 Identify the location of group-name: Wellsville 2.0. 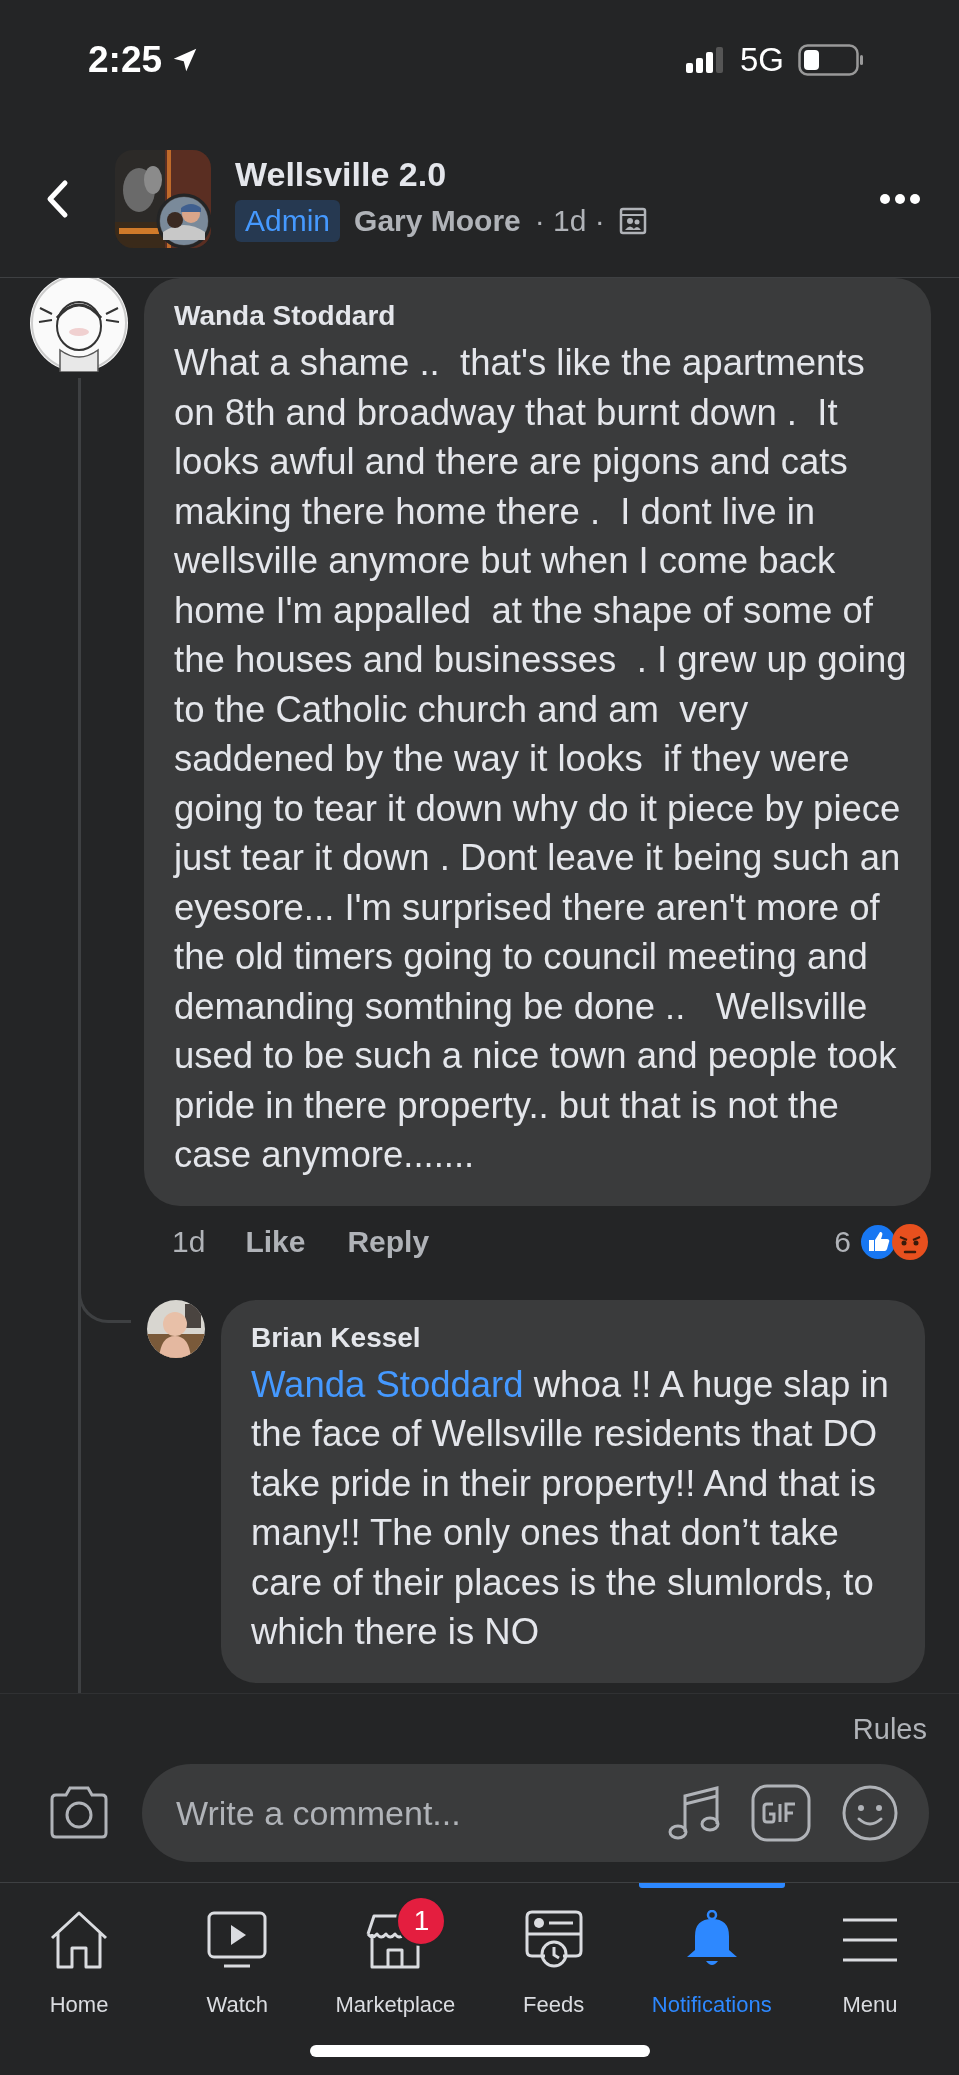
(557, 174).